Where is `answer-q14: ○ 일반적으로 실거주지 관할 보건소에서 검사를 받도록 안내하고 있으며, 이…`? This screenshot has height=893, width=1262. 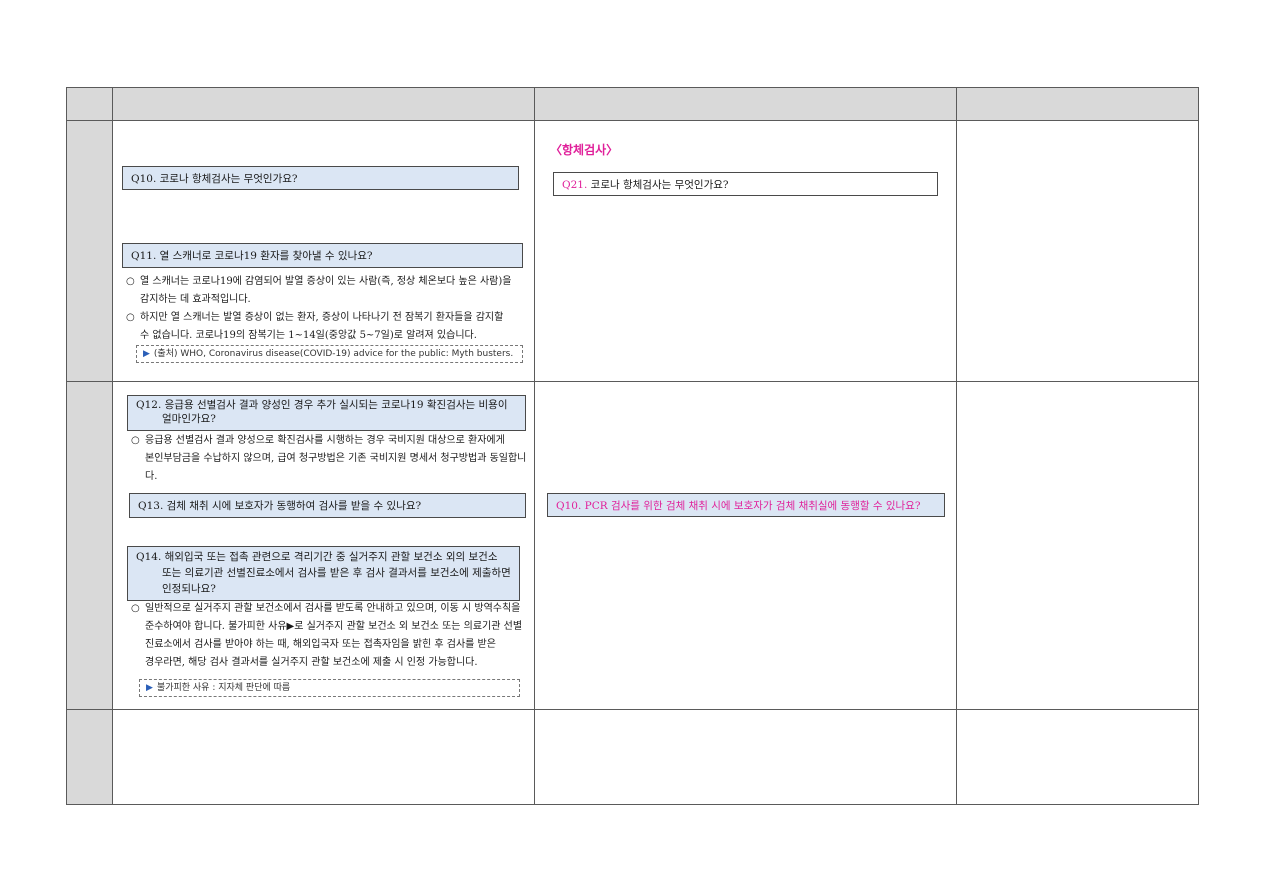 answer-q14: ○ 일반적으로 실거주지 관할 보건소에서 검사를 받도록 안내하고 있으며, 이… is located at coordinates (333, 636).